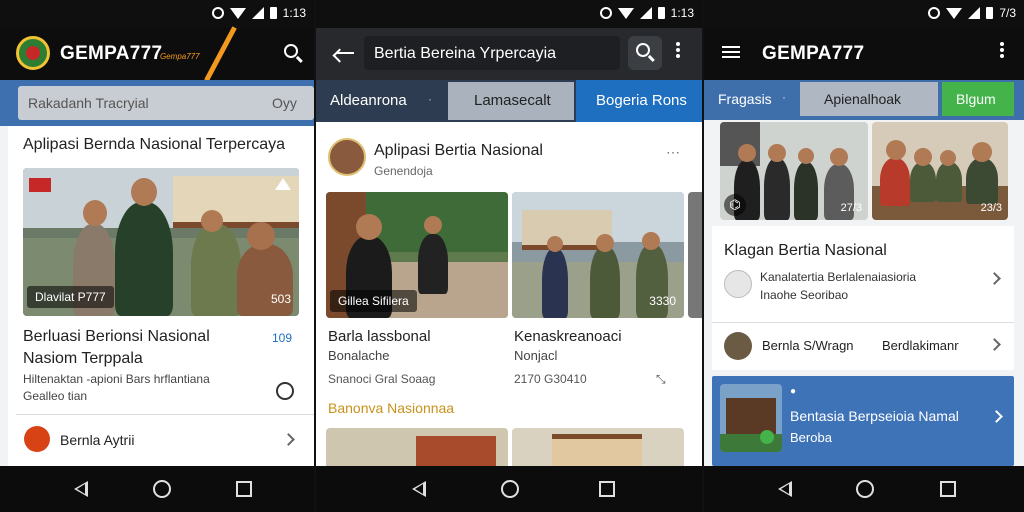 Image resolution: width=1024 pixels, height=512 pixels. I want to click on tab-3-label: Bogeria Rons, so click(641, 100).